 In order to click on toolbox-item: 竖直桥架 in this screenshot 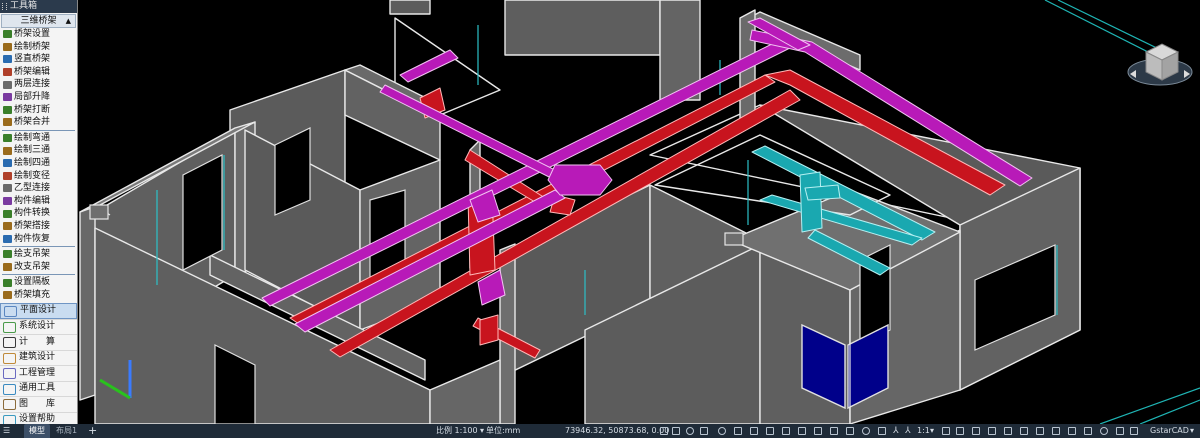, I will do `click(38, 59)`.